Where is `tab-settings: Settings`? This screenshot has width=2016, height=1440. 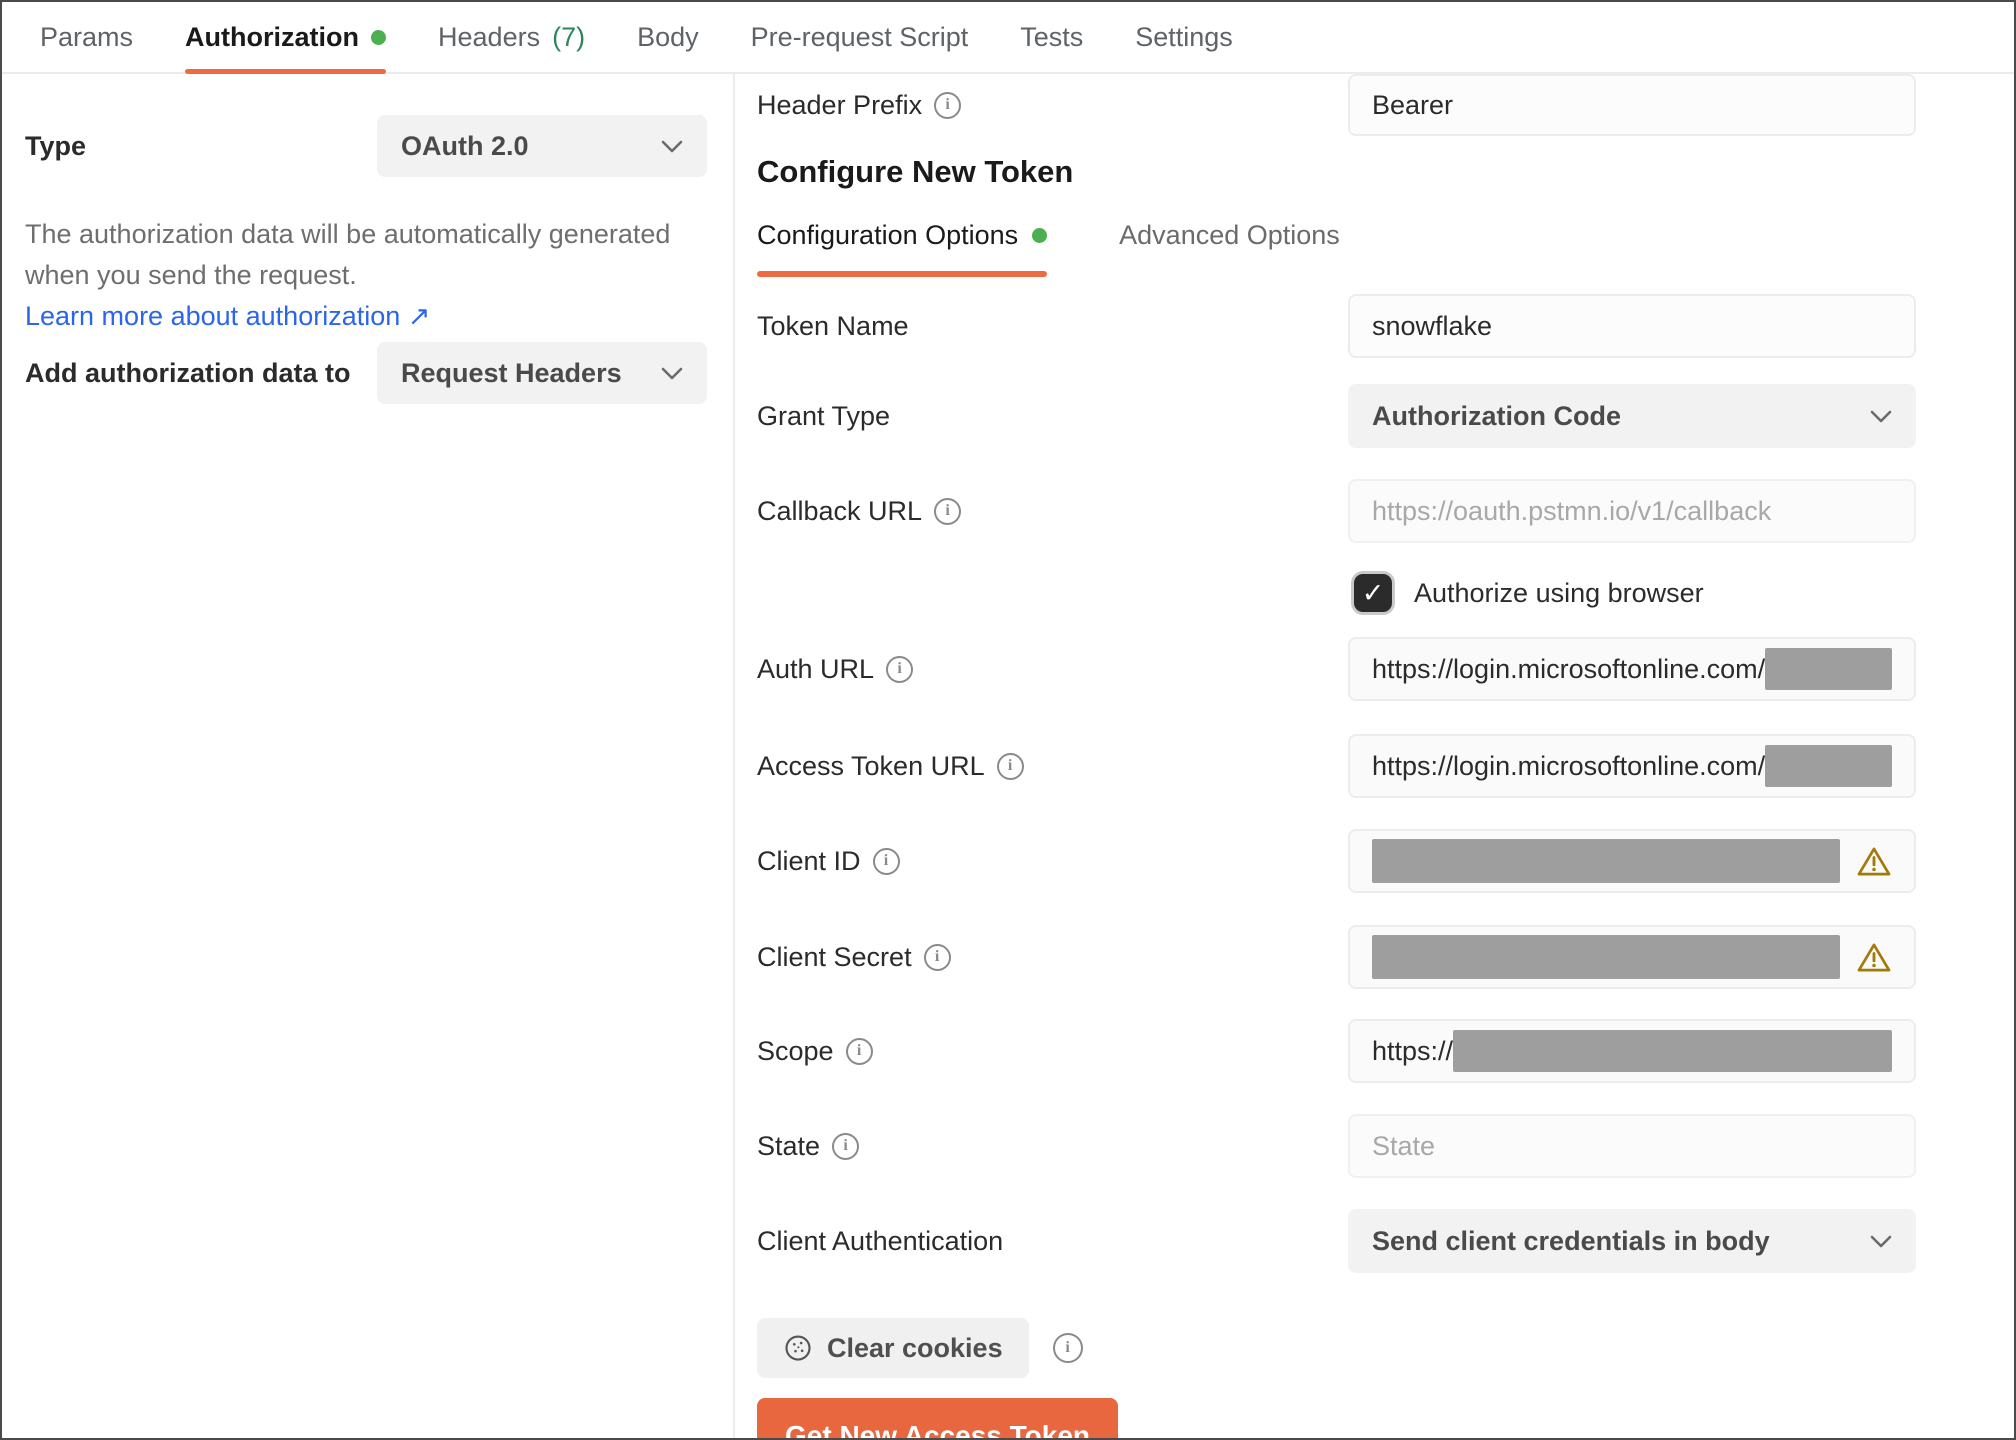 tab-settings: Settings is located at coordinates (1184, 37).